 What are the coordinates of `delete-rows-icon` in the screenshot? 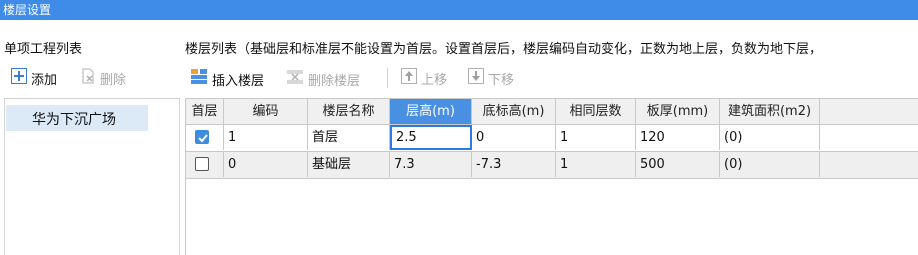 It's located at (295, 79).